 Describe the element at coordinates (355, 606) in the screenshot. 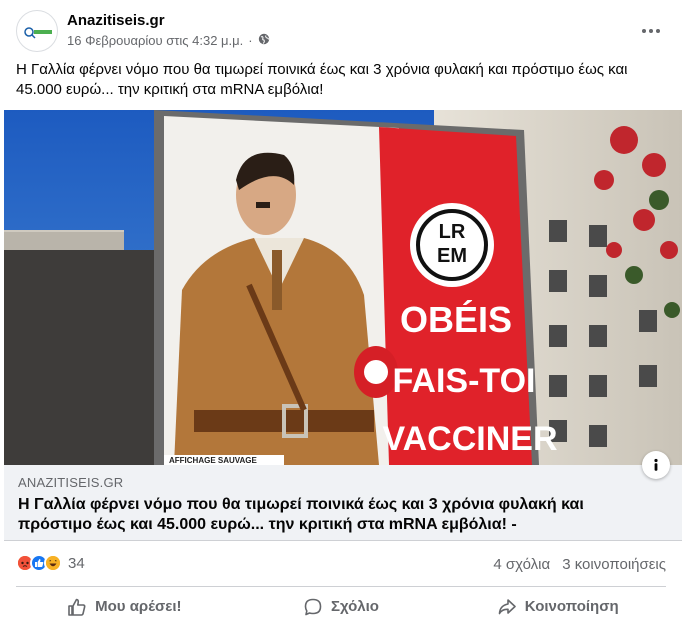

I see `comment-label: Σχόλιο` at that location.